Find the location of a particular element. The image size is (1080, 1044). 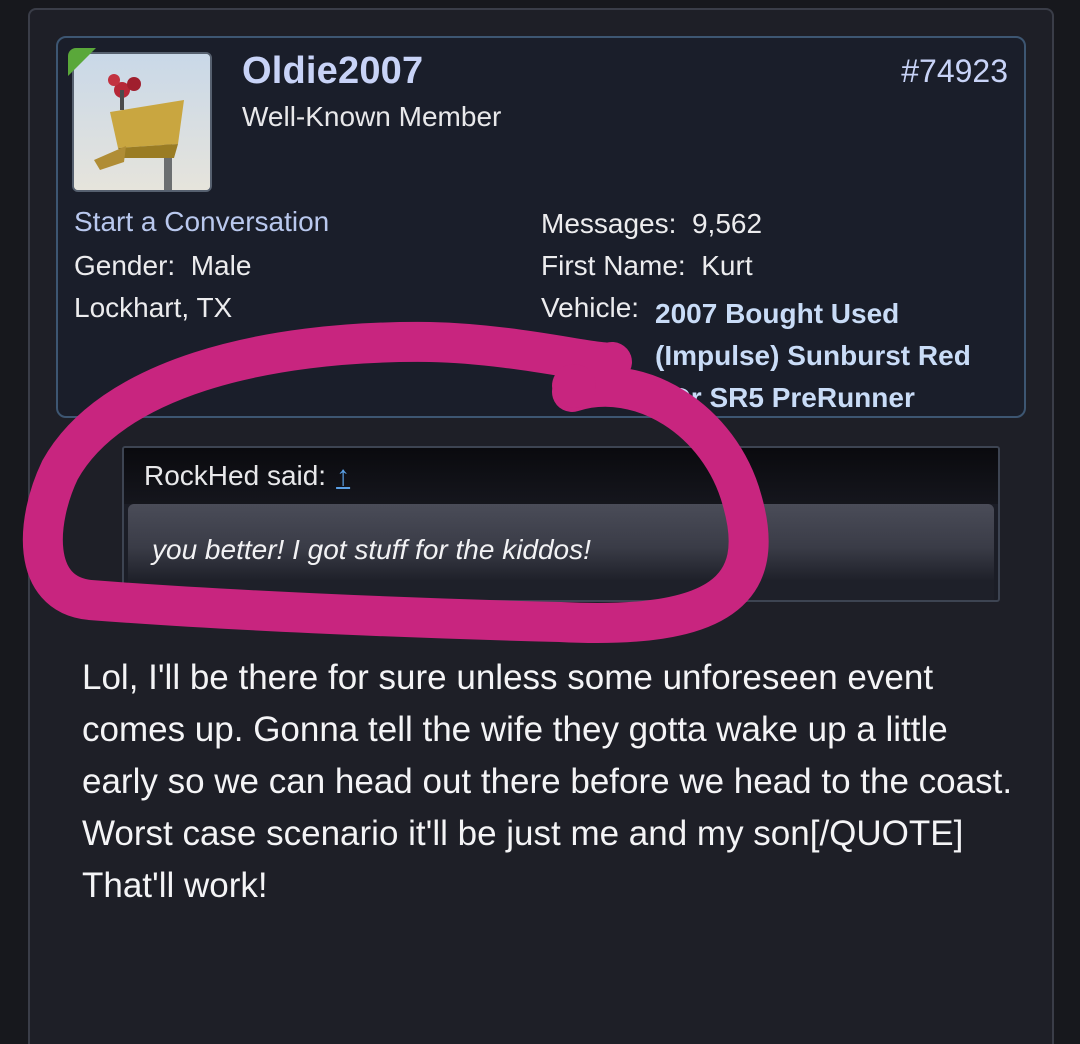

up-arrow-icon: ↑ is located at coordinates (343, 475).